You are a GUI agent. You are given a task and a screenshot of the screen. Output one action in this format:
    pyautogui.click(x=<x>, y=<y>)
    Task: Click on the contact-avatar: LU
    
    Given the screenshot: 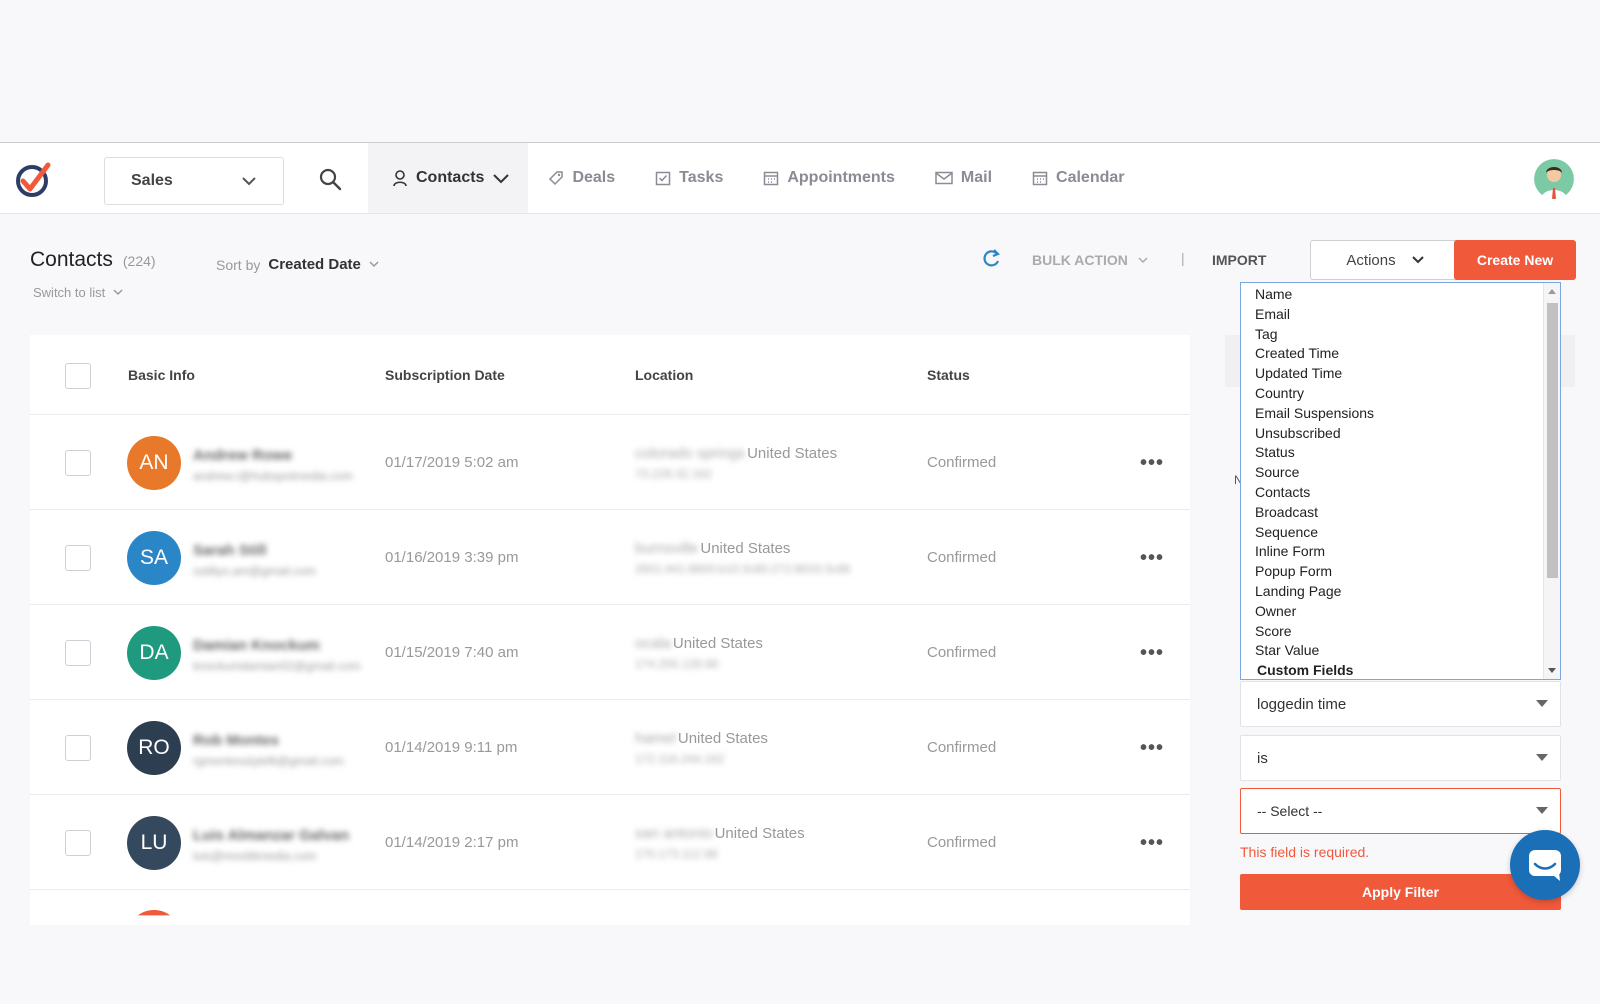 What is the action you would take?
    pyautogui.click(x=154, y=843)
    